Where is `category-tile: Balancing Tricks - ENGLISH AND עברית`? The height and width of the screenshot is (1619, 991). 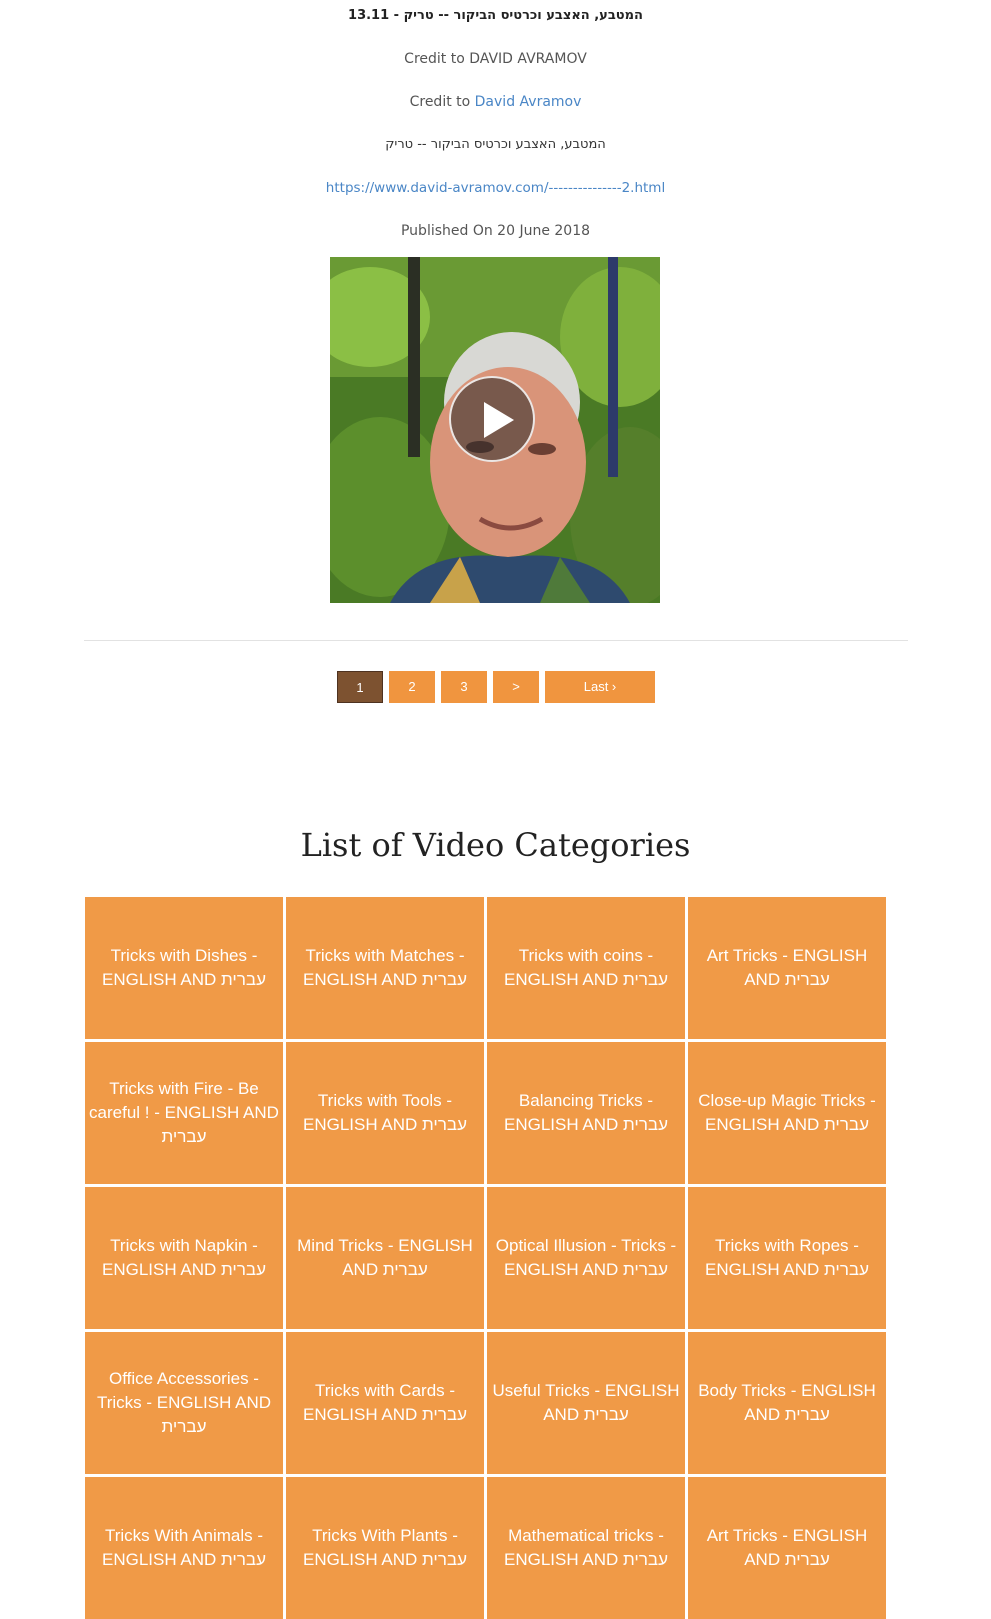 category-tile: Balancing Tricks - ENGLISH AND עברית is located at coordinates (586, 1113).